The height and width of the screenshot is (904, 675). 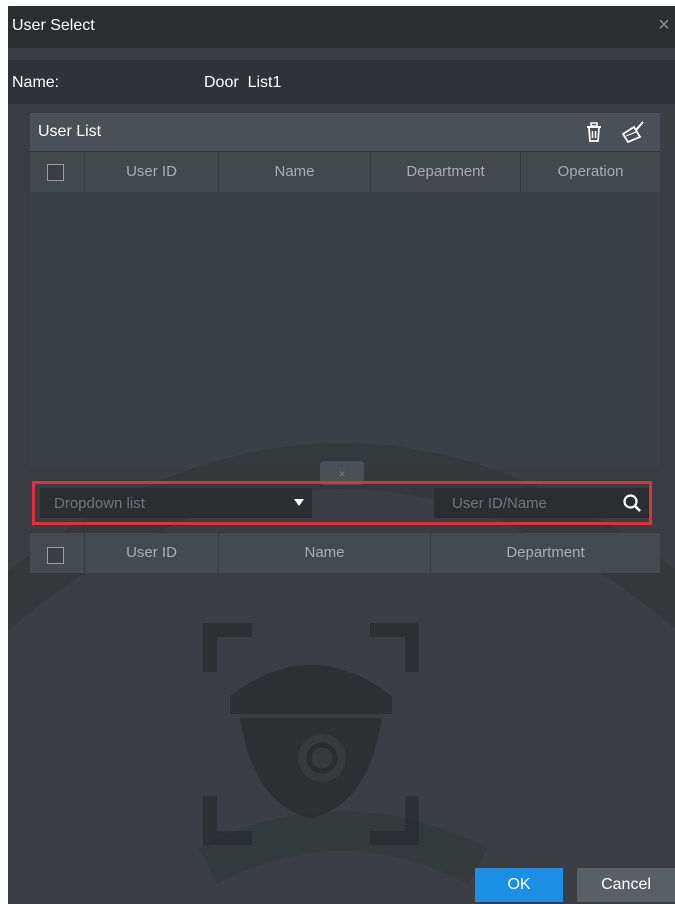 What do you see at coordinates (341, 27) in the screenshot?
I see `title-bar: User Select ×` at bounding box center [341, 27].